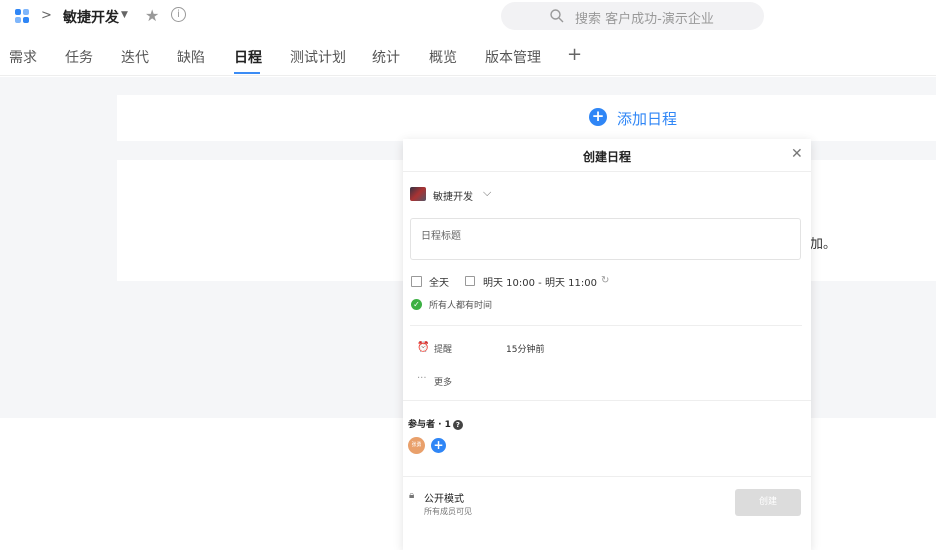  I want to click on add-schedule-bar, so click(526, 118).